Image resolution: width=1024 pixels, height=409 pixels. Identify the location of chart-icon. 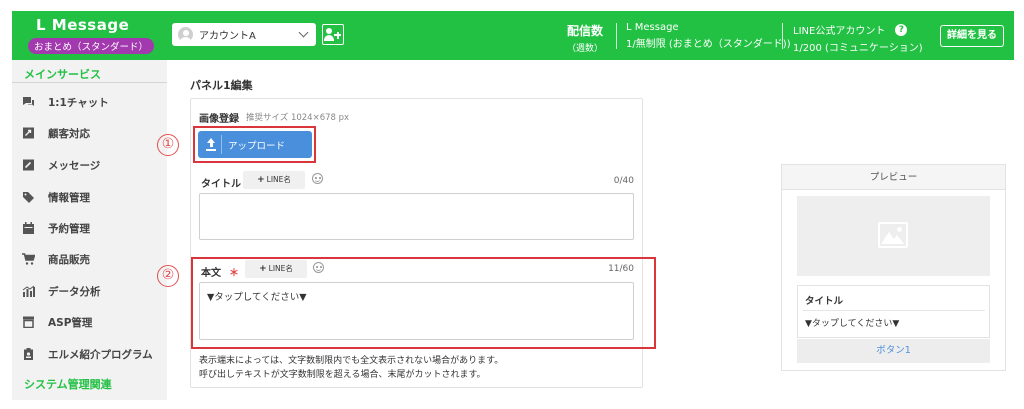
(28, 291).